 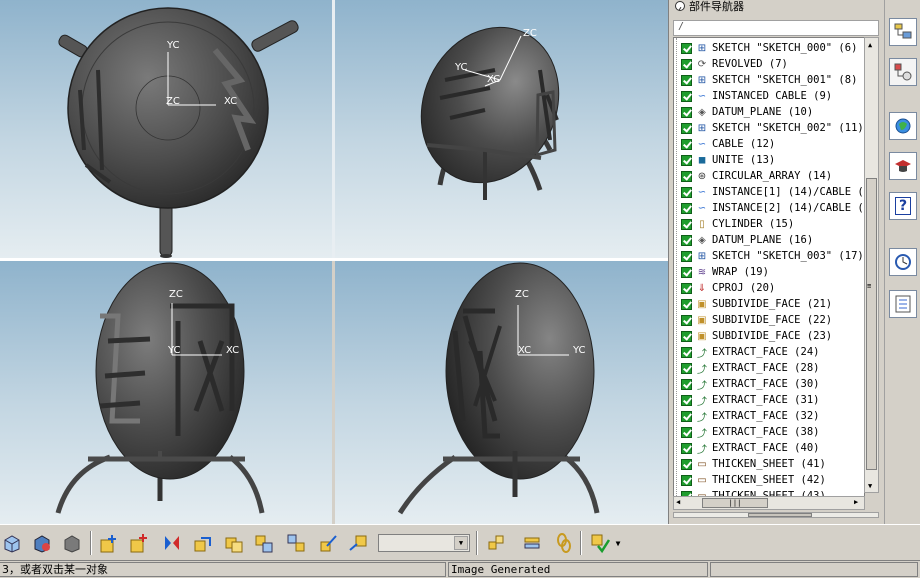 What do you see at coordinates (903, 166) in the screenshot?
I see `training-icon` at bounding box center [903, 166].